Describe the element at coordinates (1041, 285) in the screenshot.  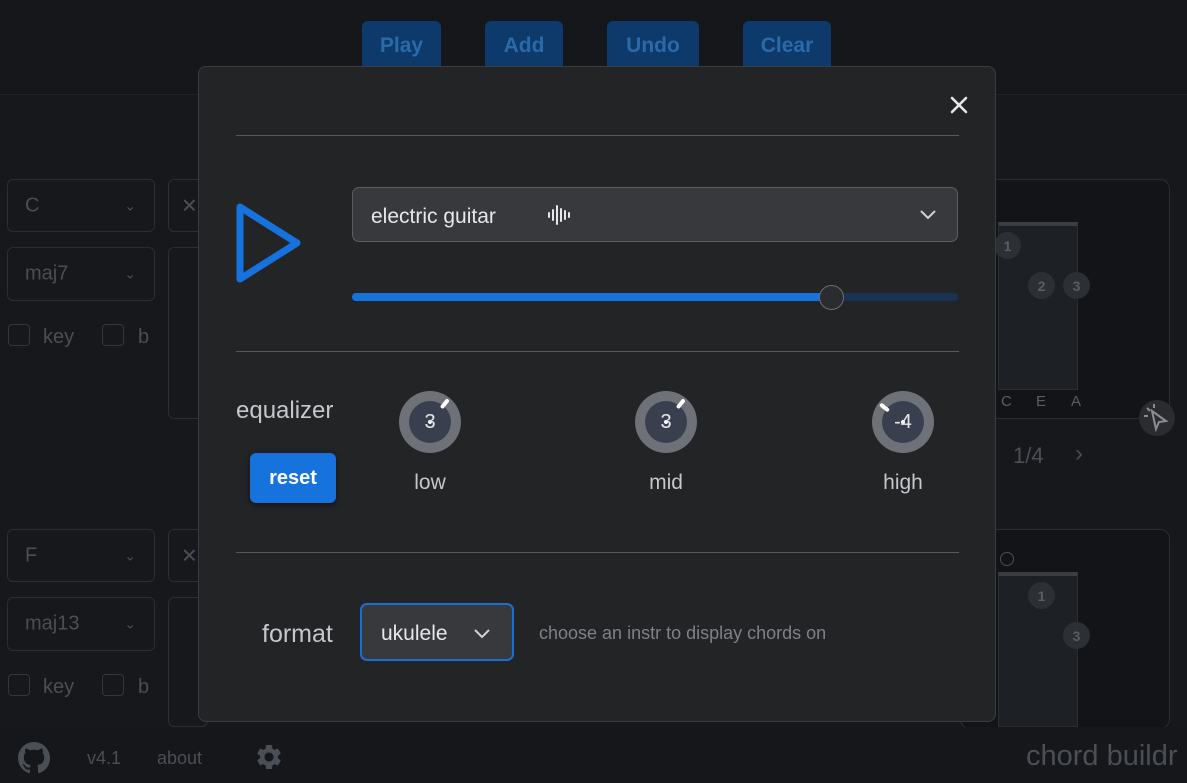
I see `finger-dot: 2` at that location.